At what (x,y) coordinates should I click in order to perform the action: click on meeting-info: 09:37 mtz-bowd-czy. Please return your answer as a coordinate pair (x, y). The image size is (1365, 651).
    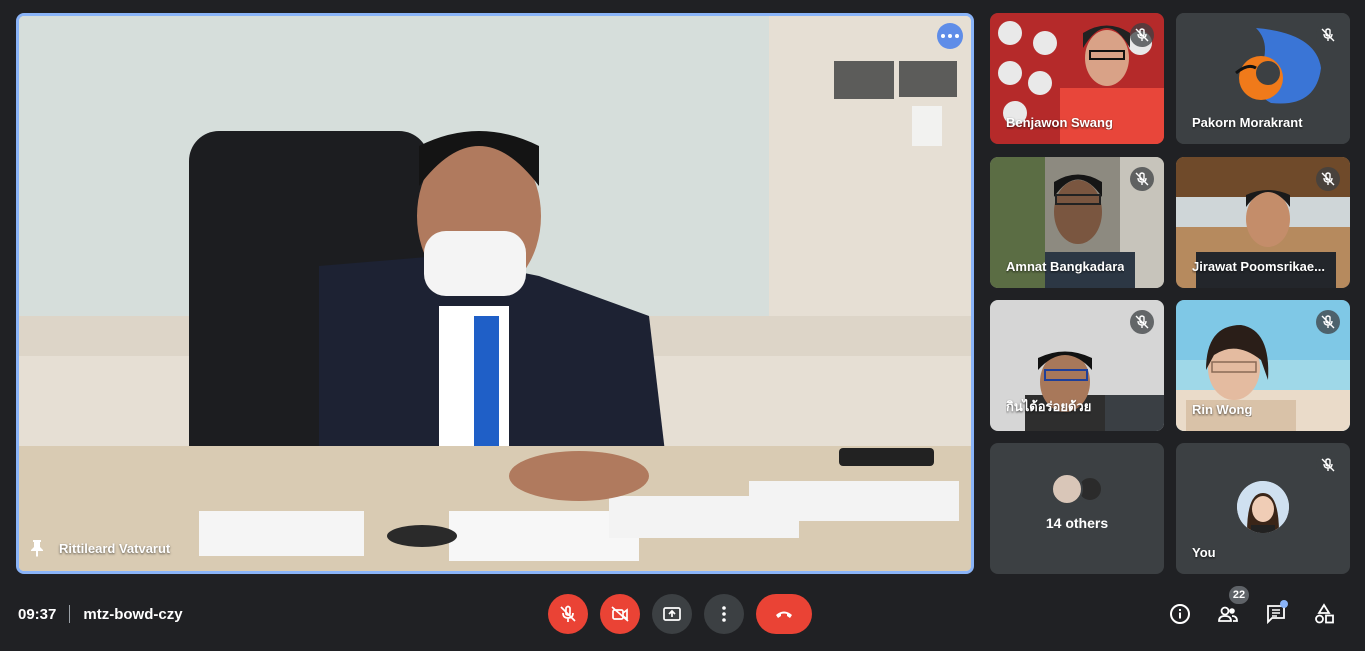
    Looking at the image, I should click on (100, 614).